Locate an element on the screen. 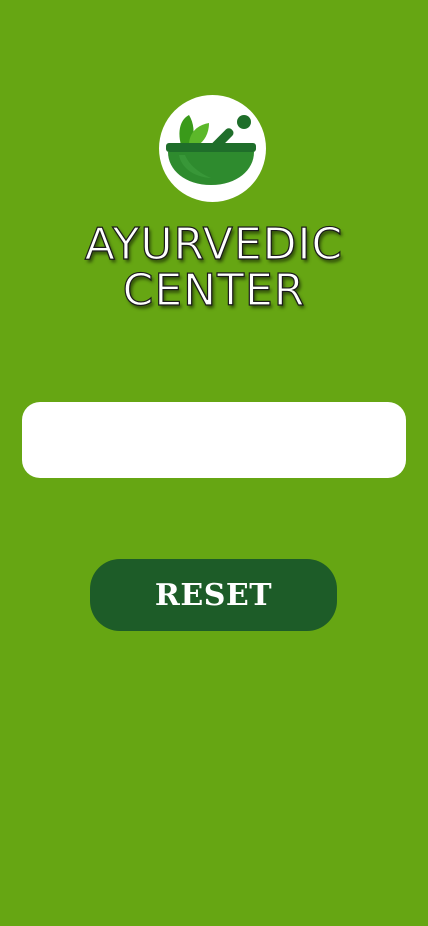  mortar-pestle-leaves-icon is located at coordinates (211, 150).